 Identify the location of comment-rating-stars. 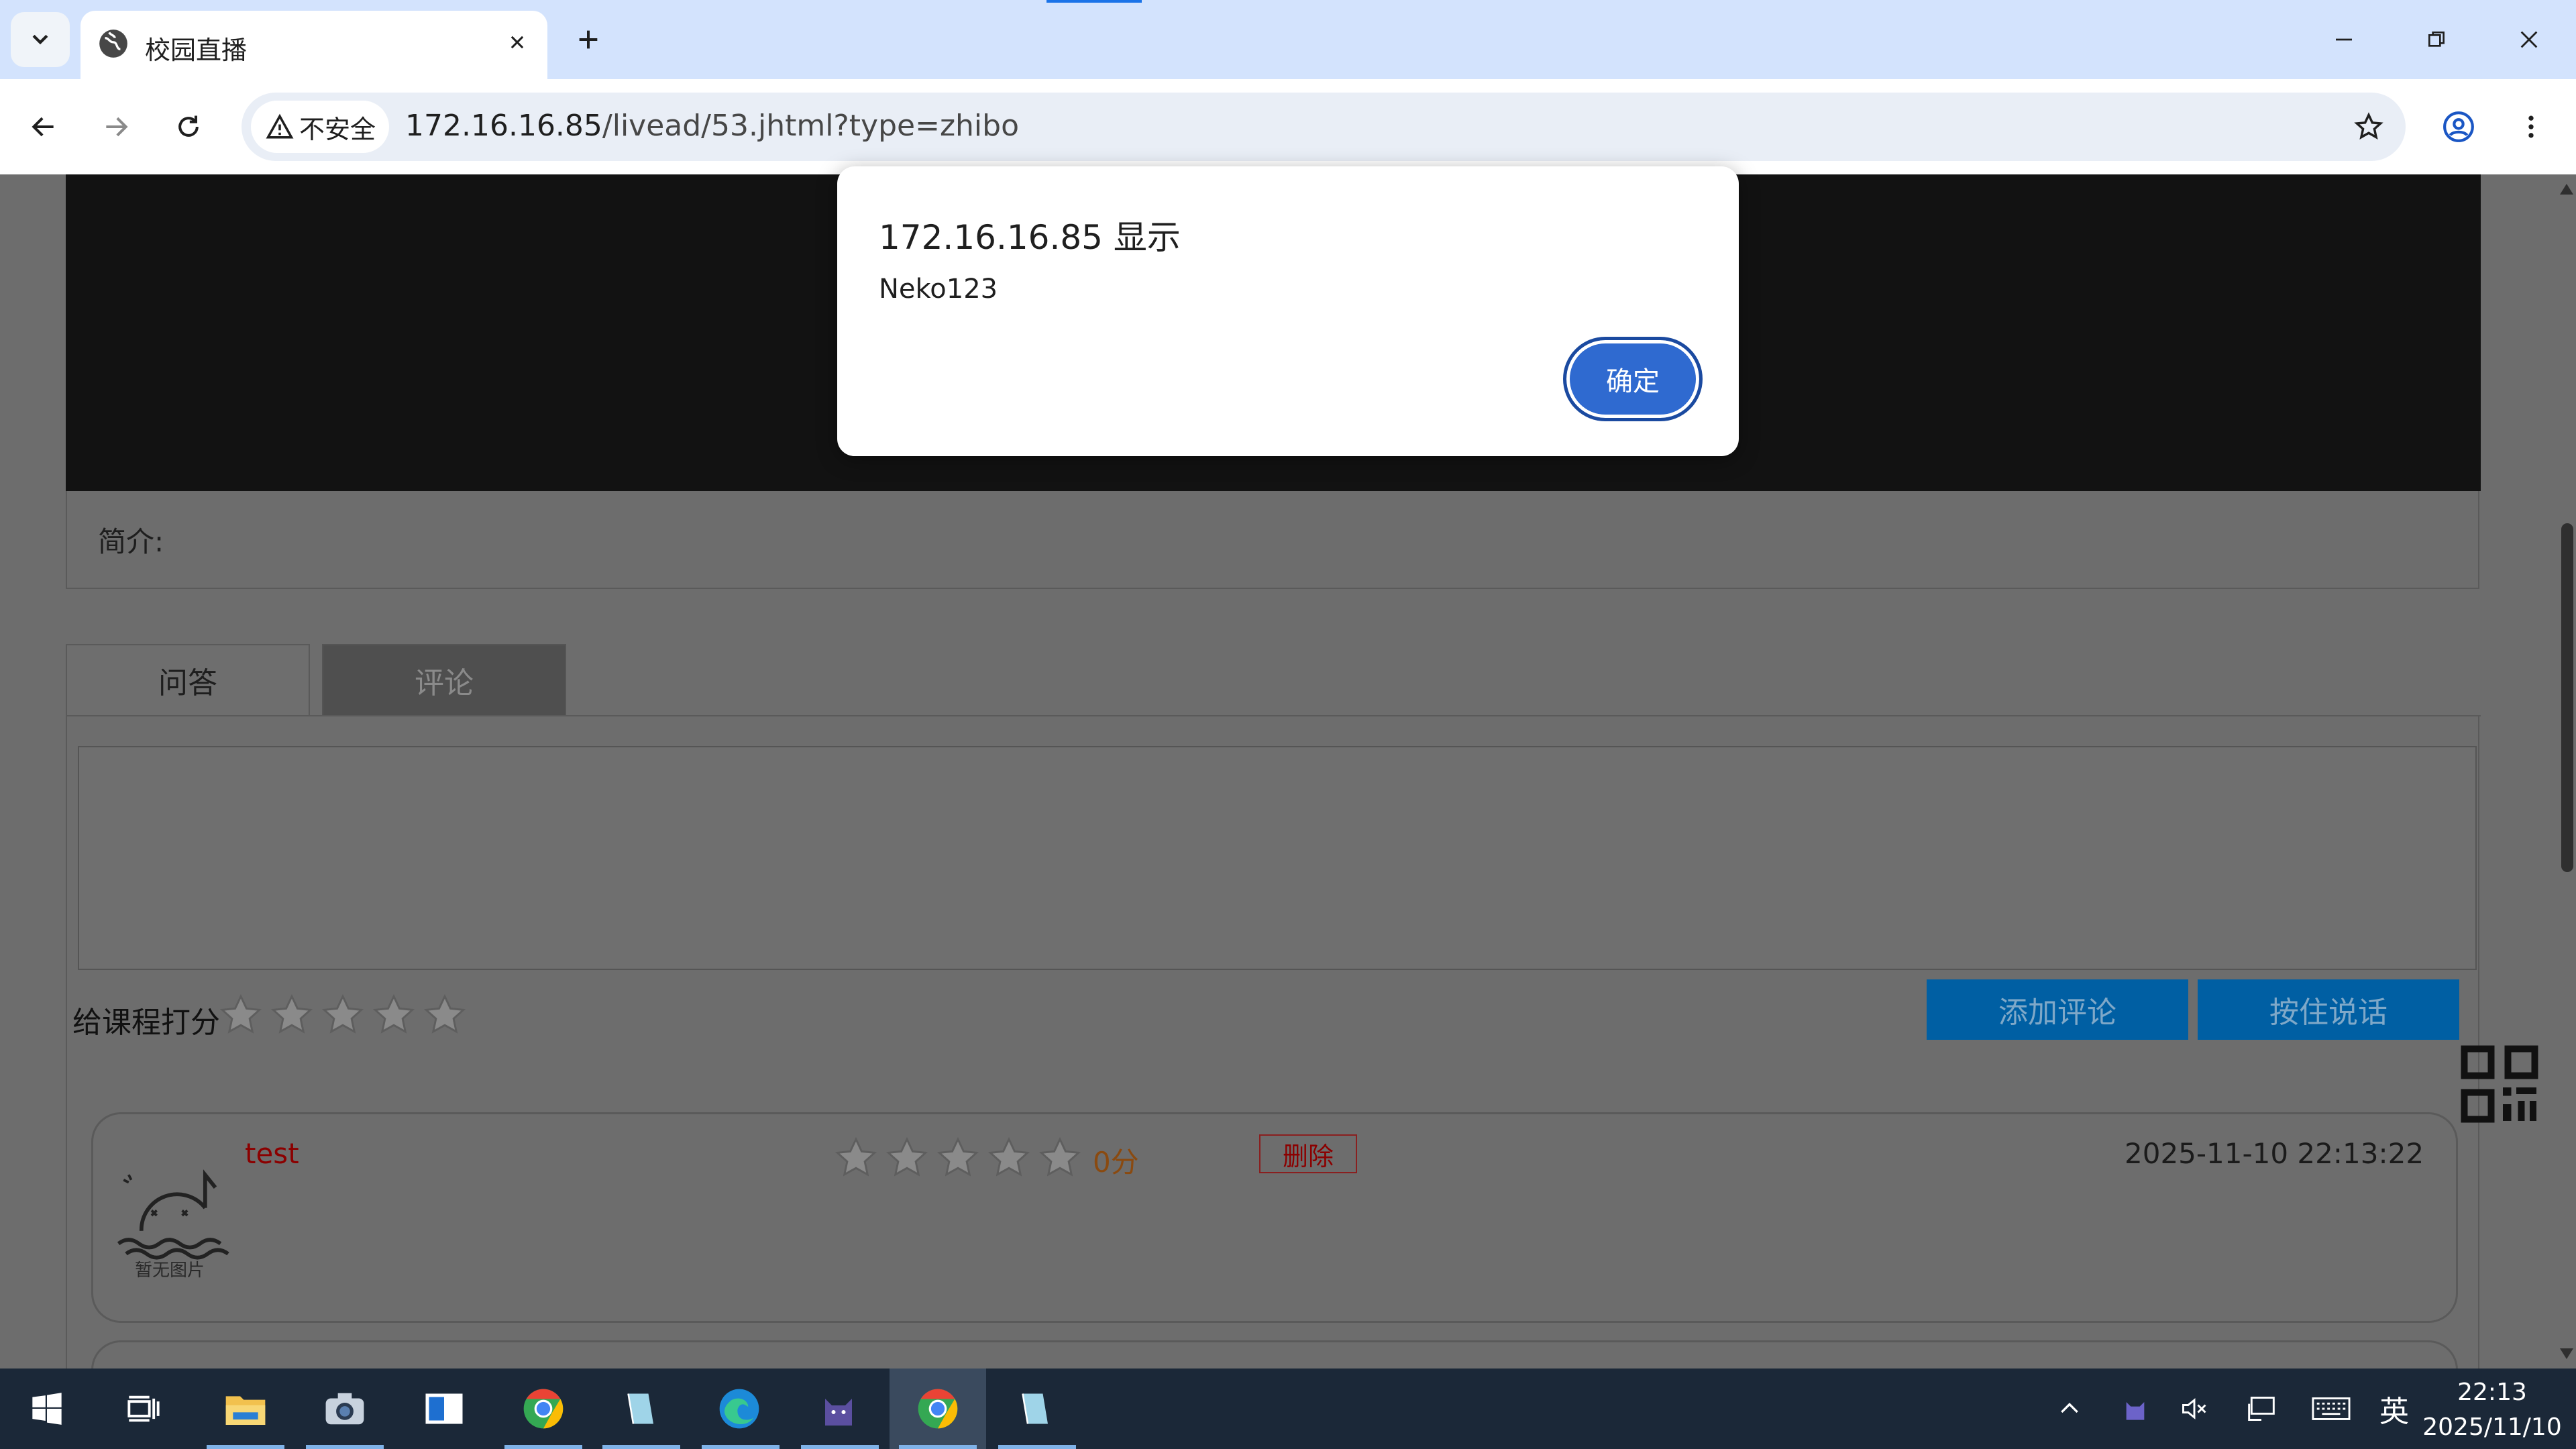
(958, 1157).